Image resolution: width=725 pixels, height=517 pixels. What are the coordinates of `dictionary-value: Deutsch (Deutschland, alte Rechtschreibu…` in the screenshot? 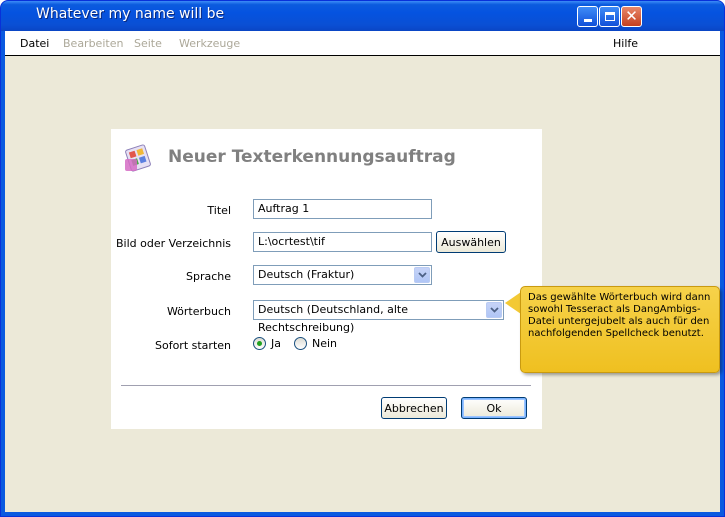 It's located at (333, 318).